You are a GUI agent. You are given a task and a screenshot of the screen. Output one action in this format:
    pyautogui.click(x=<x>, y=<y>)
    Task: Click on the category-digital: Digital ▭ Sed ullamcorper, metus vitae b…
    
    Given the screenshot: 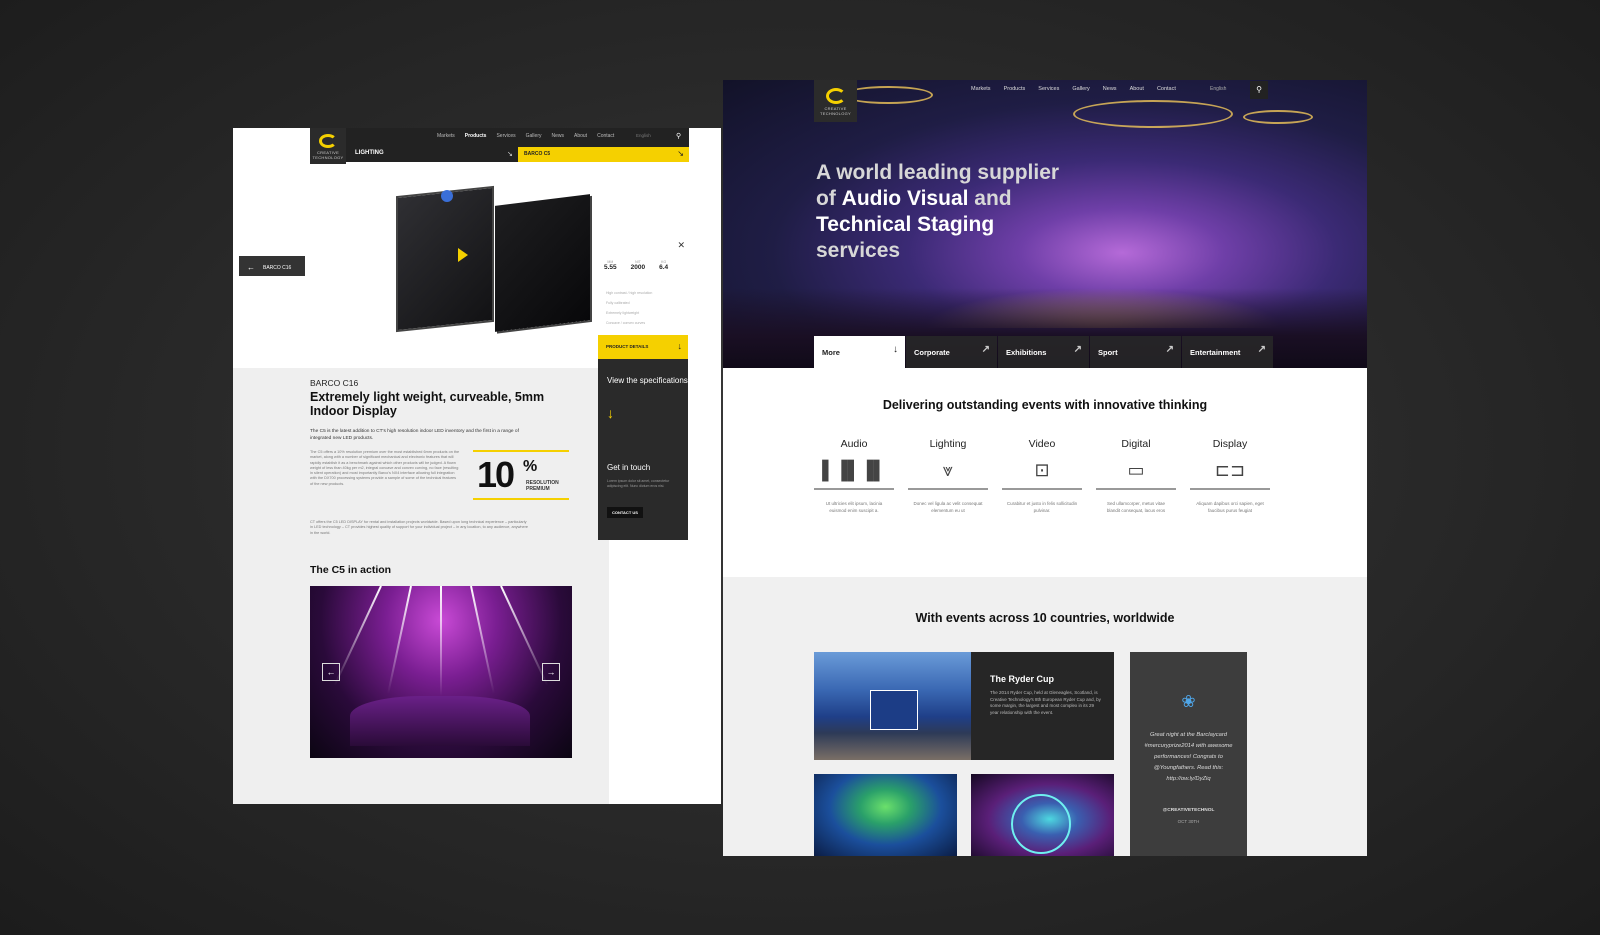 What is the action you would take?
    pyautogui.click(x=1136, y=476)
    